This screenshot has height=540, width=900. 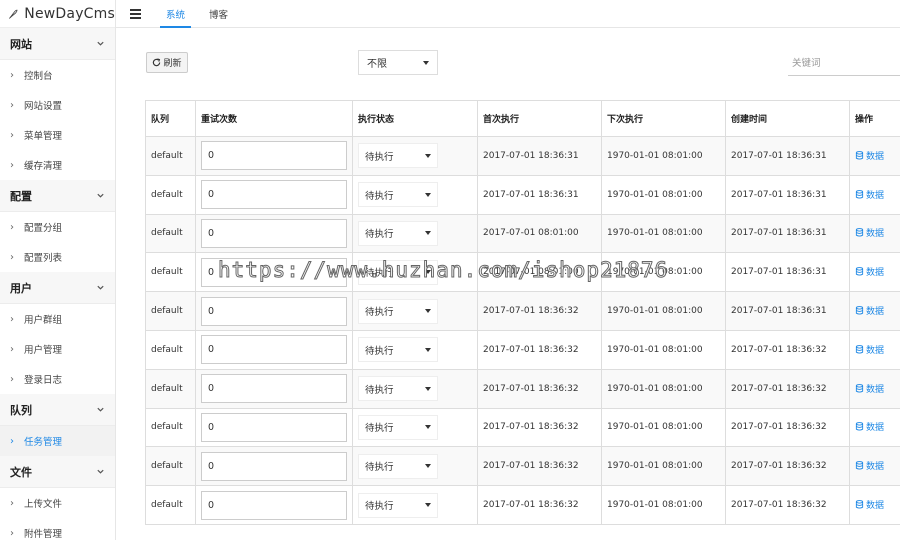 What do you see at coordinates (57, 503) in the screenshot?
I see `sidebar-item: › 上传文件` at bounding box center [57, 503].